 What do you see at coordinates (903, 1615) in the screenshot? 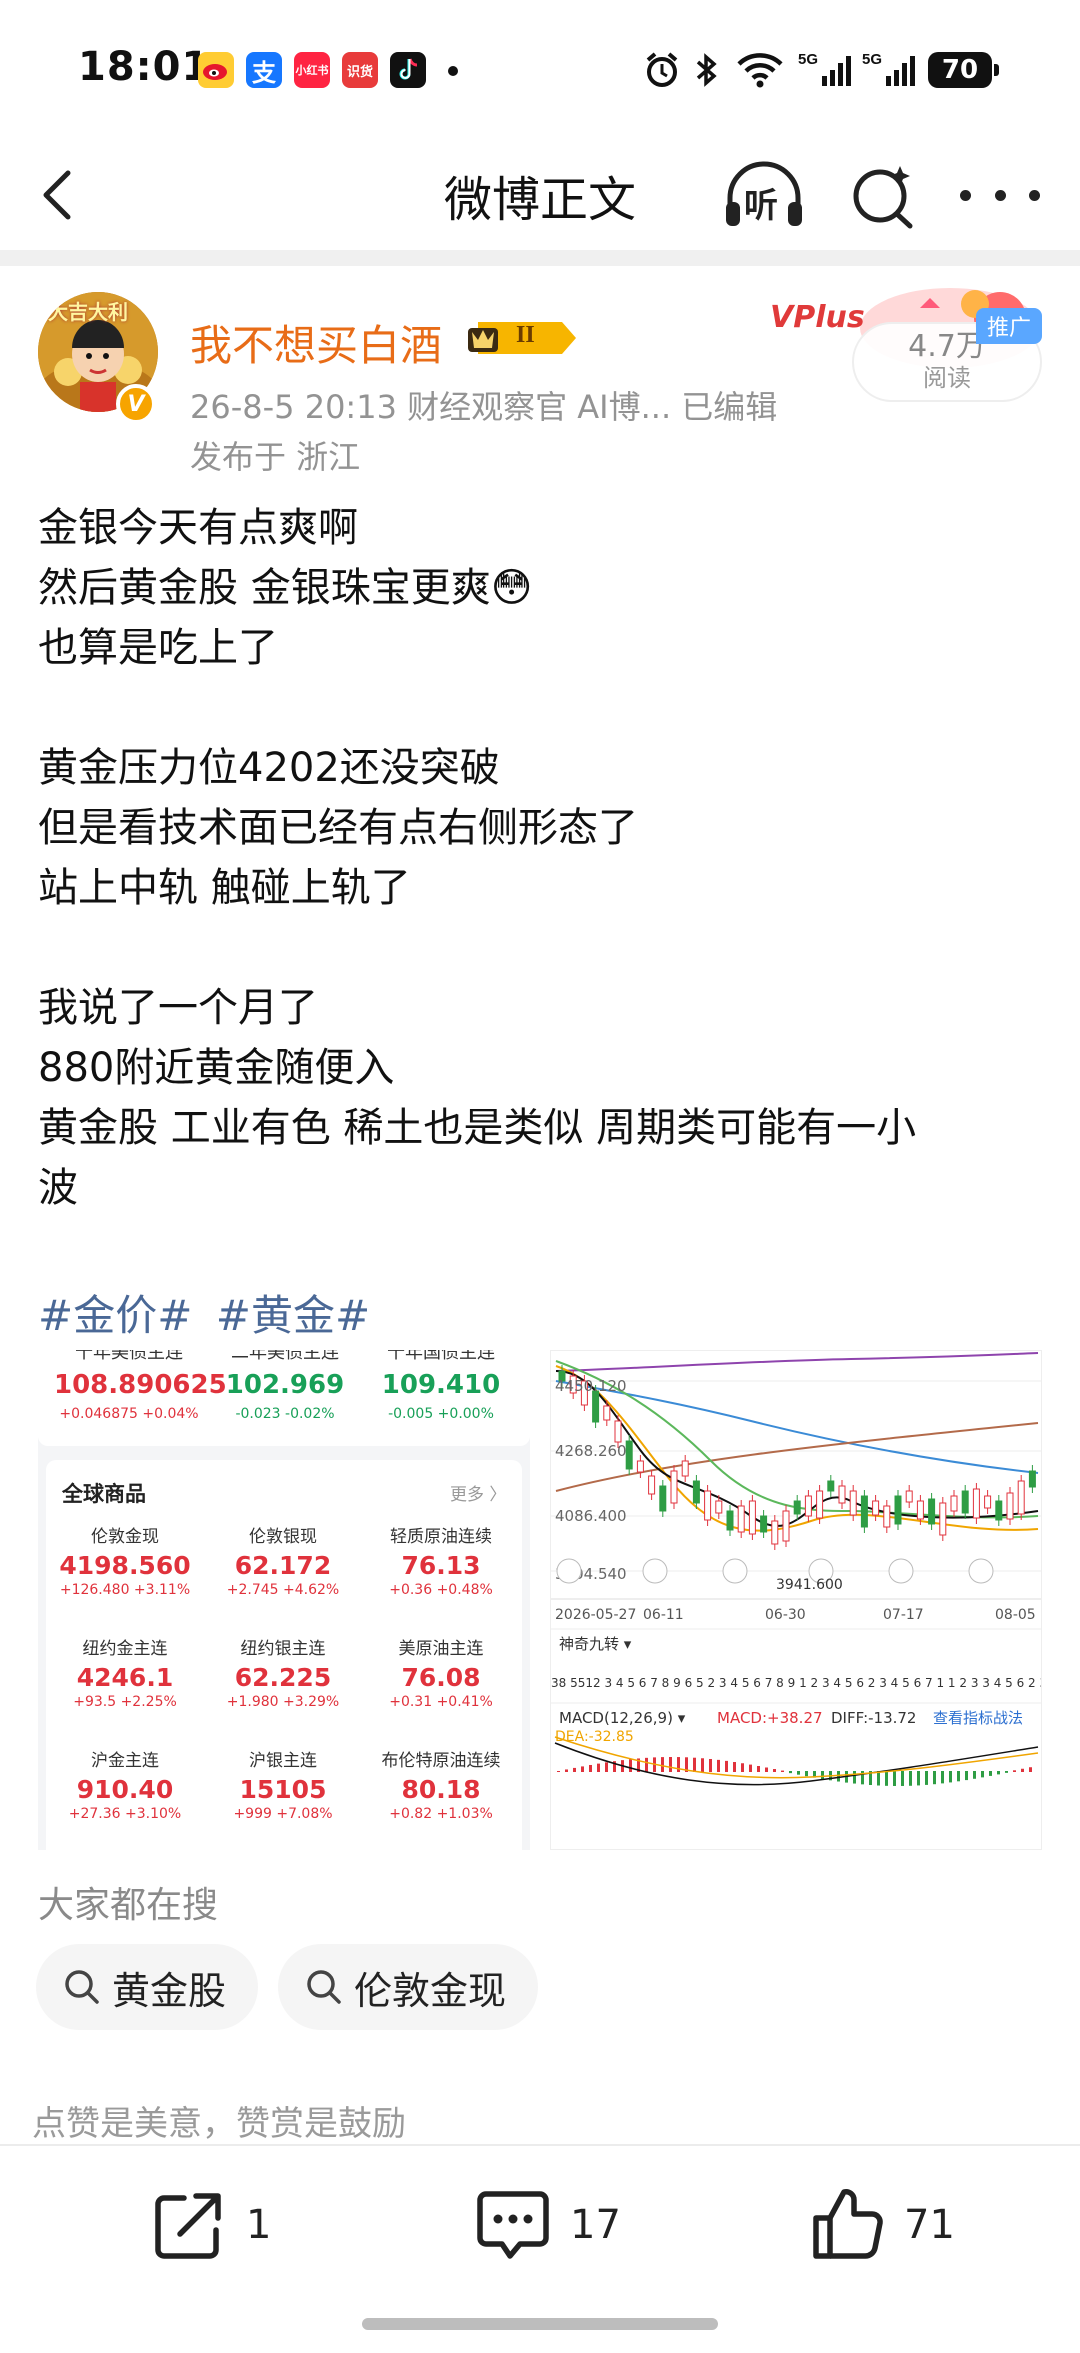
I see `x-tick: 07-17` at bounding box center [903, 1615].